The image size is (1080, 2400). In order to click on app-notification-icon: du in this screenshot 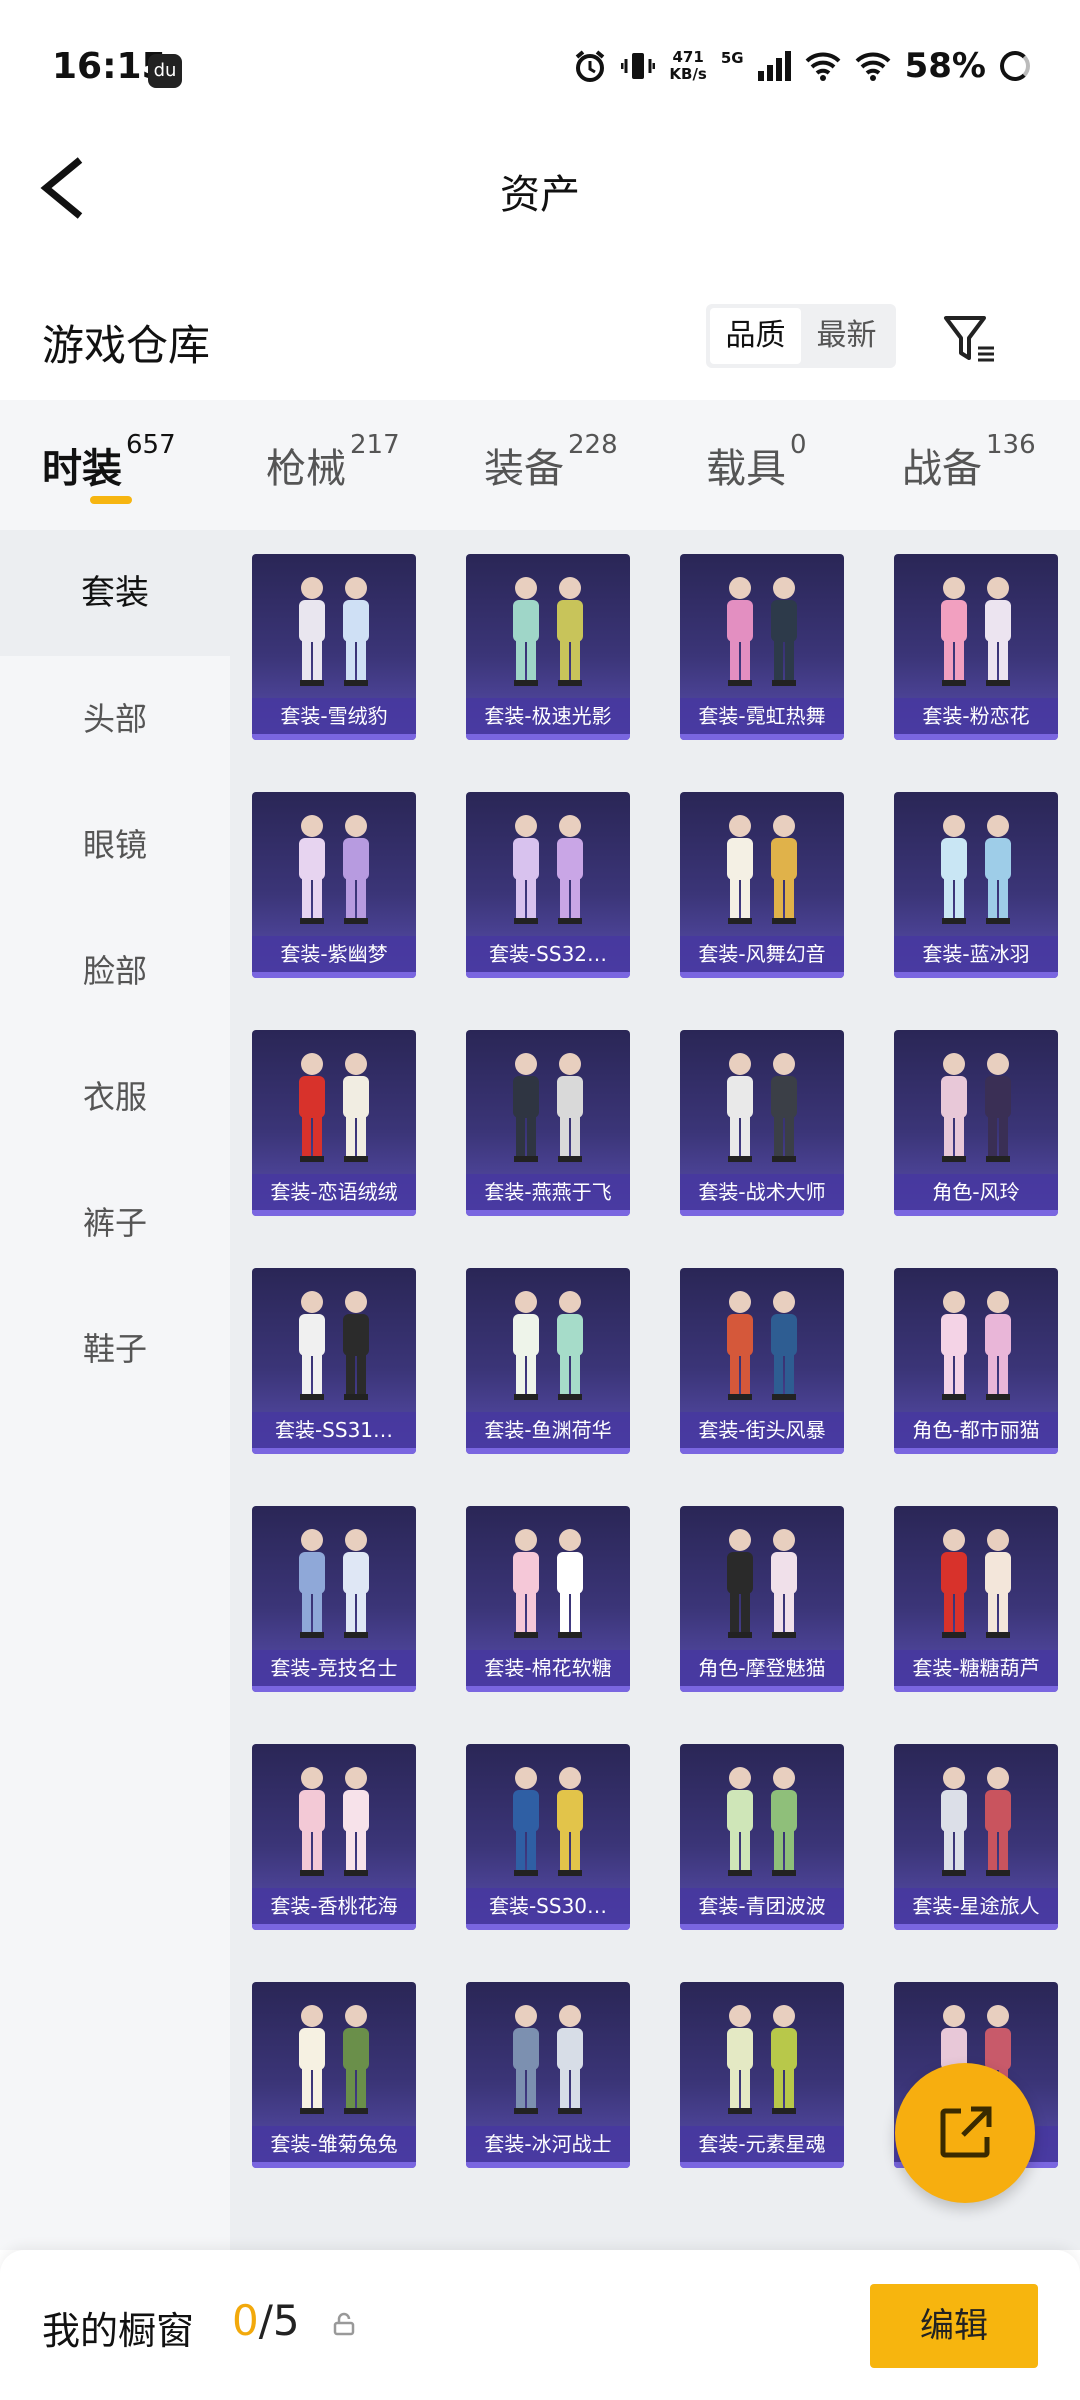, I will do `click(165, 71)`.